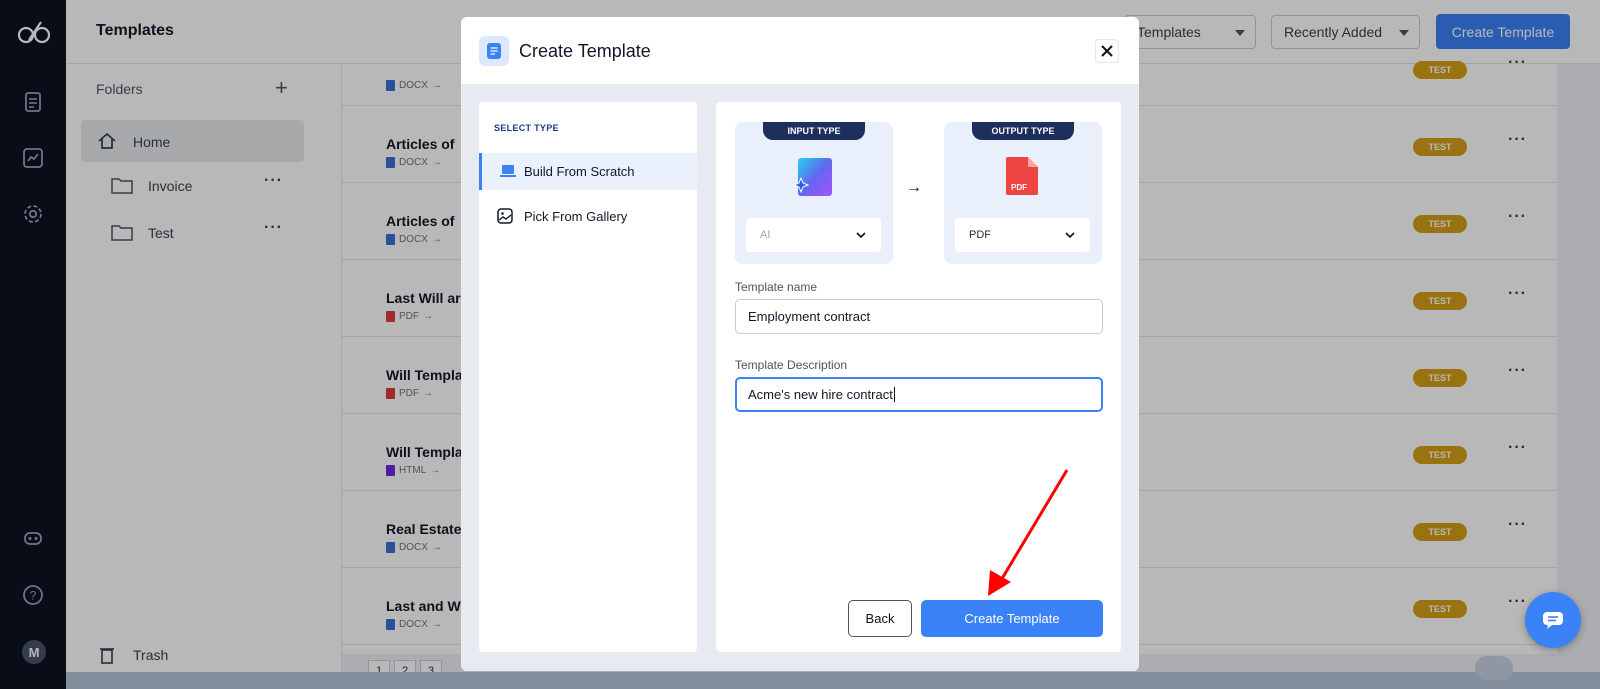 This screenshot has width=1600, height=689. Describe the element at coordinates (776, 287) in the screenshot. I see `template-name-label: Template name` at that location.